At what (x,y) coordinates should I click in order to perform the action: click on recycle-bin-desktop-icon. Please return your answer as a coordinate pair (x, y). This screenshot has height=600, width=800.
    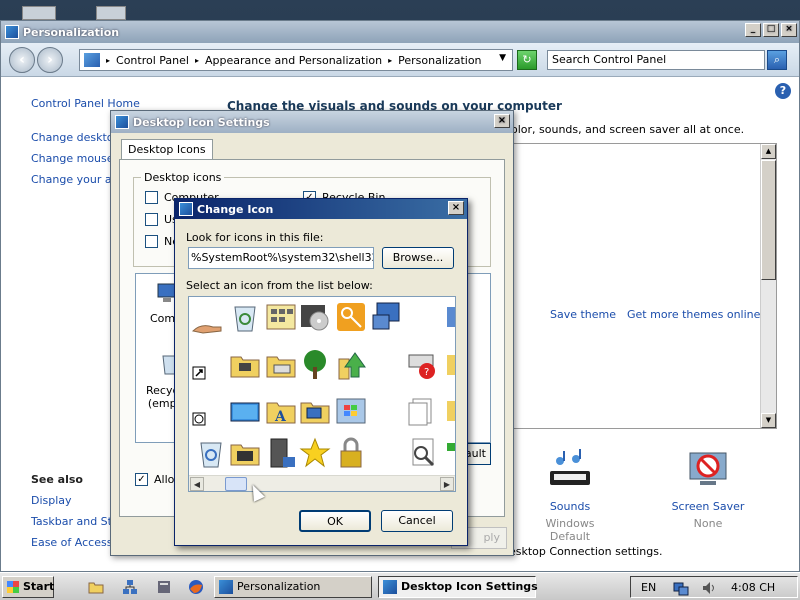
    Looking at the image, I should click on (39, 13).